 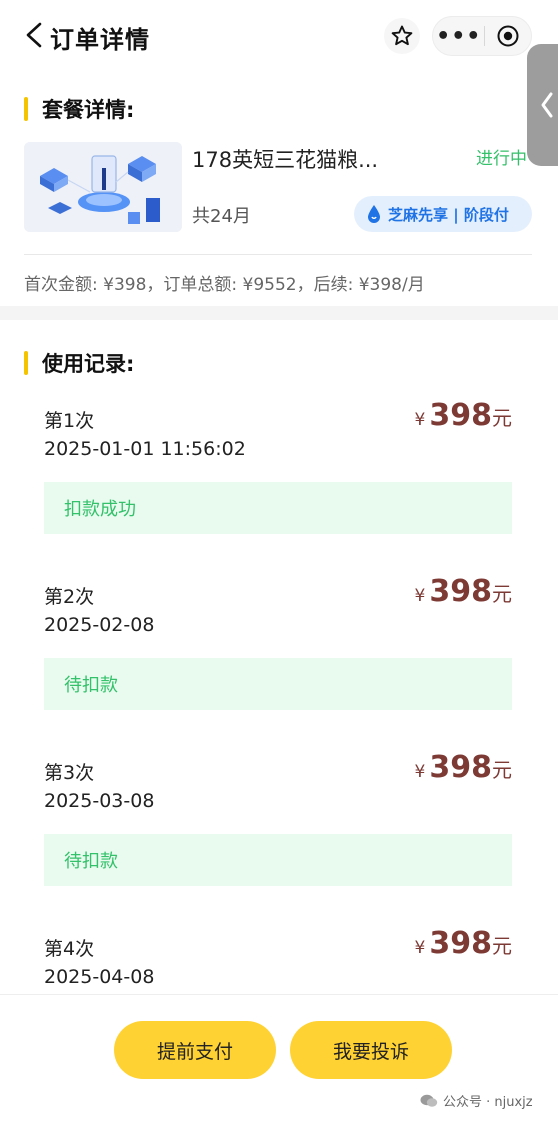 I want to click on mini-program-capsule: •••, so click(x=482, y=36).